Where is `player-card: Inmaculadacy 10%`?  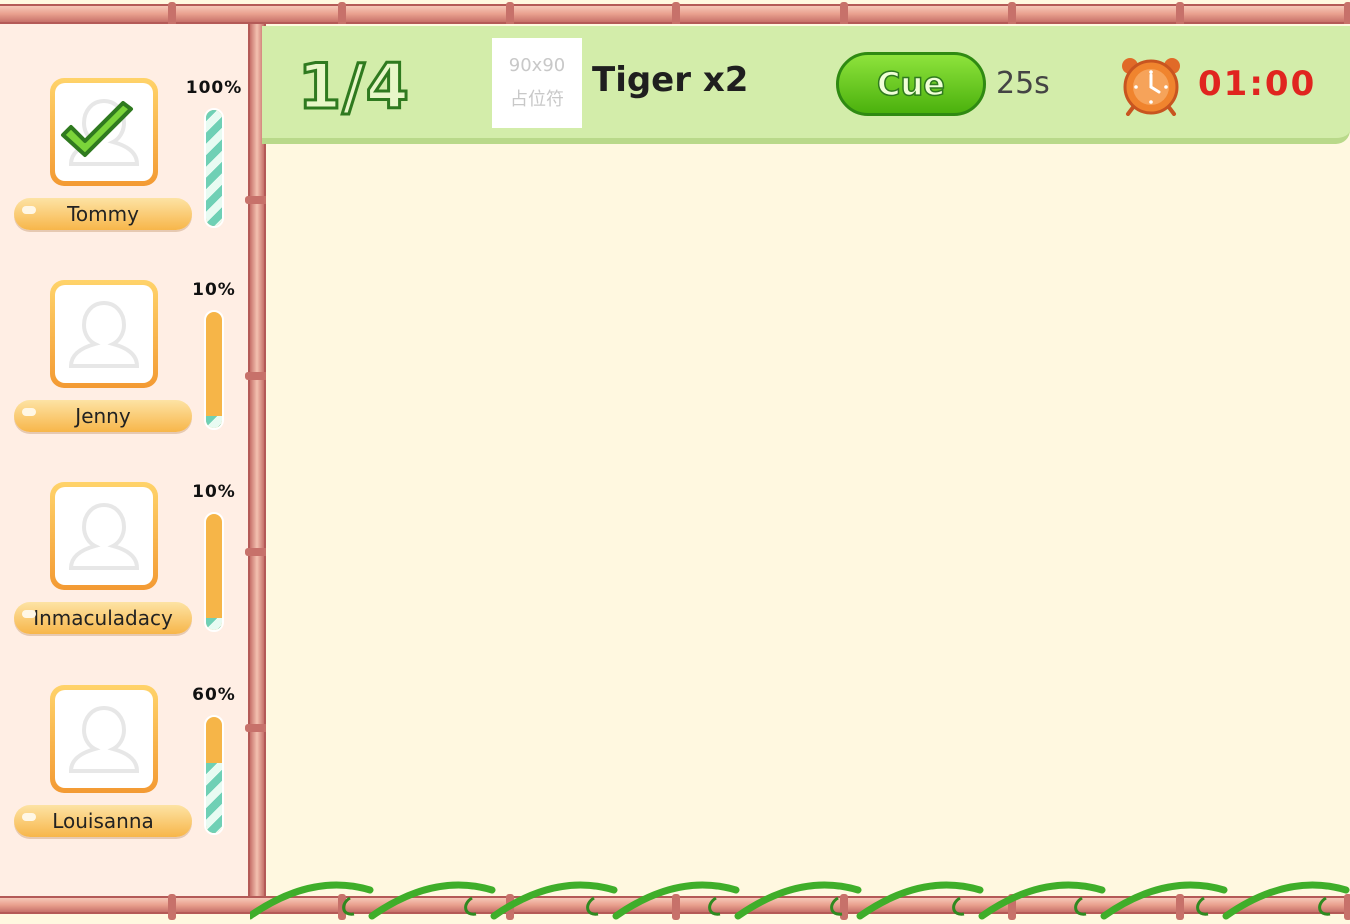 player-card: Inmaculadacy 10% is located at coordinates (125, 562).